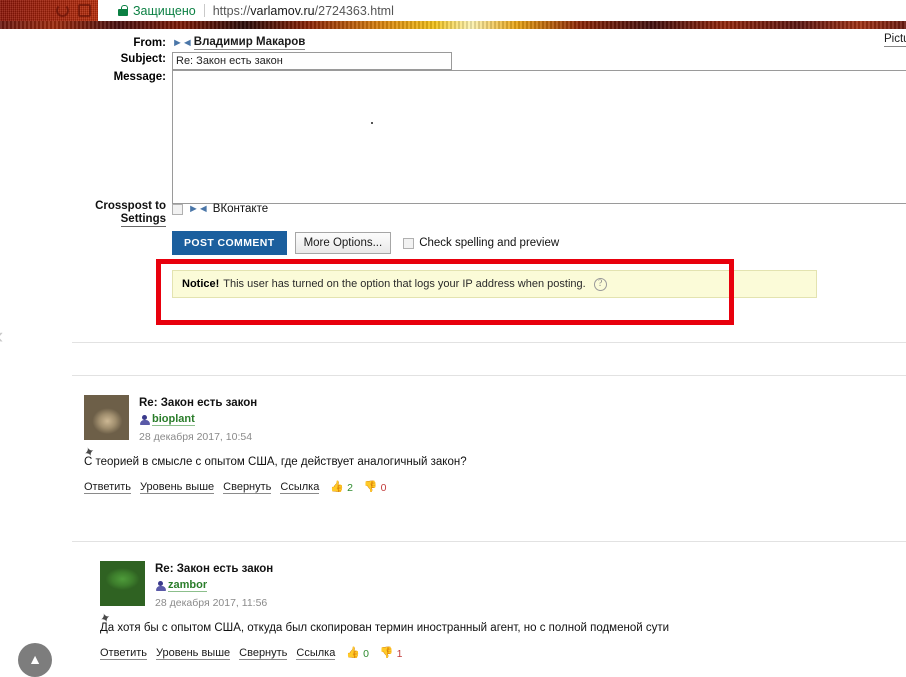 Image resolution: width=906 pixels, height=677 pixels. What do you see at coordinates (35, 660) in the screenshot?
I see `scroll-to-top-icon: ▲` at bounding box center [35, 660].